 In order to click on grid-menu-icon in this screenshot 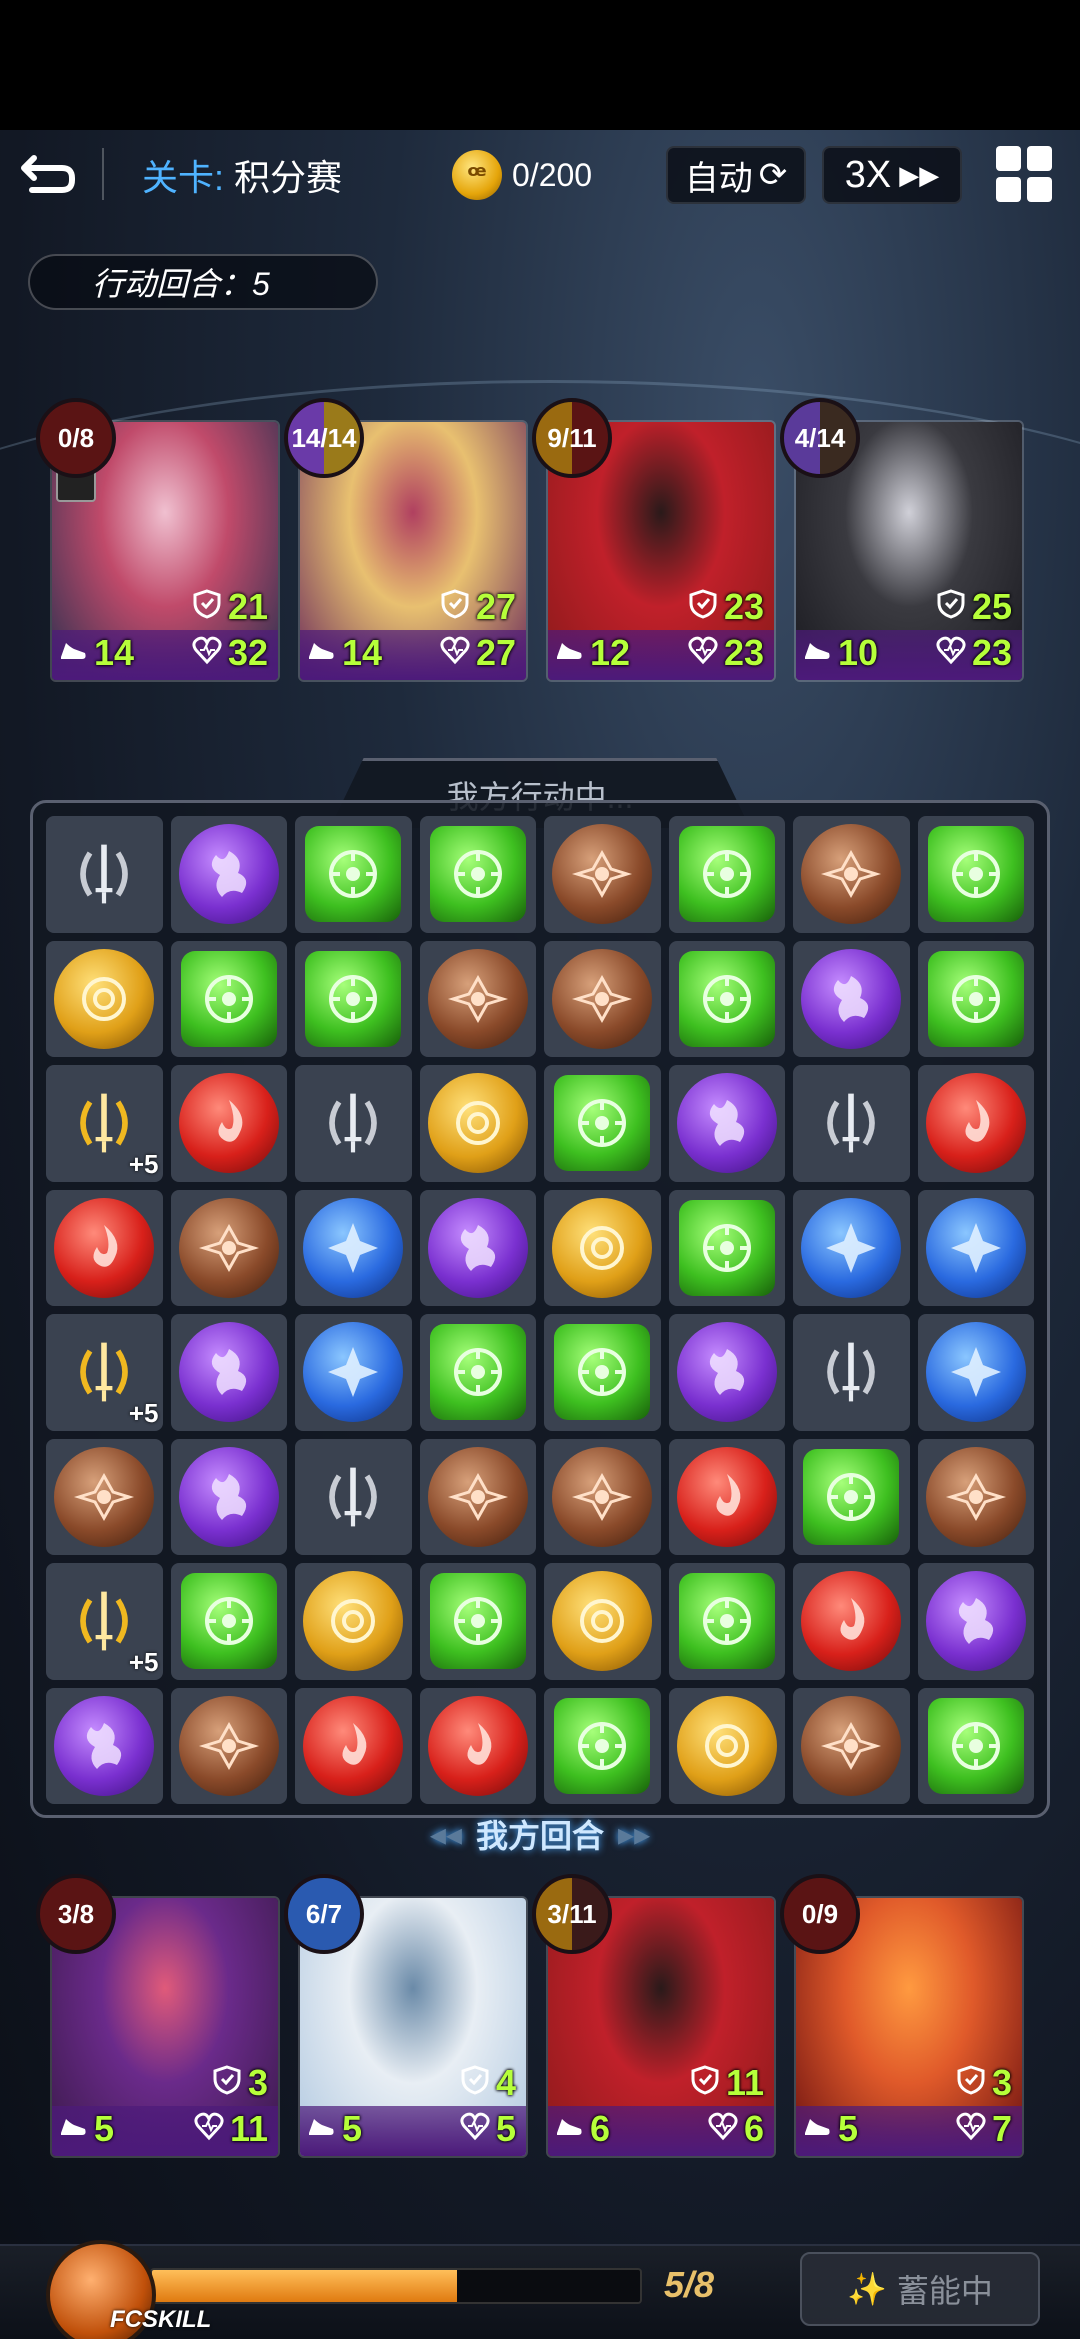, I will do `click(1024, 174)`.